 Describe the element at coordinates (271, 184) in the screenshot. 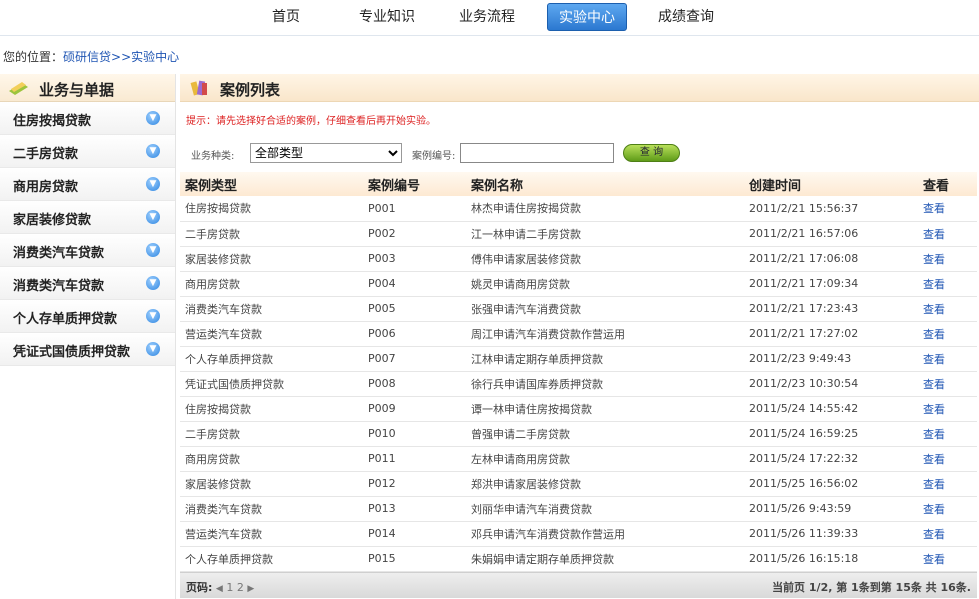

I see `column-header-case-type: 案例类型` at that location.